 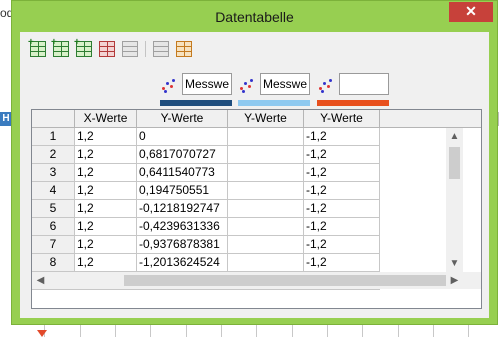 What do you see at coordinates (182, 227) in the screenshot?
I see `cell-y1: -0,4239631336` at bounding box center [182, 227].